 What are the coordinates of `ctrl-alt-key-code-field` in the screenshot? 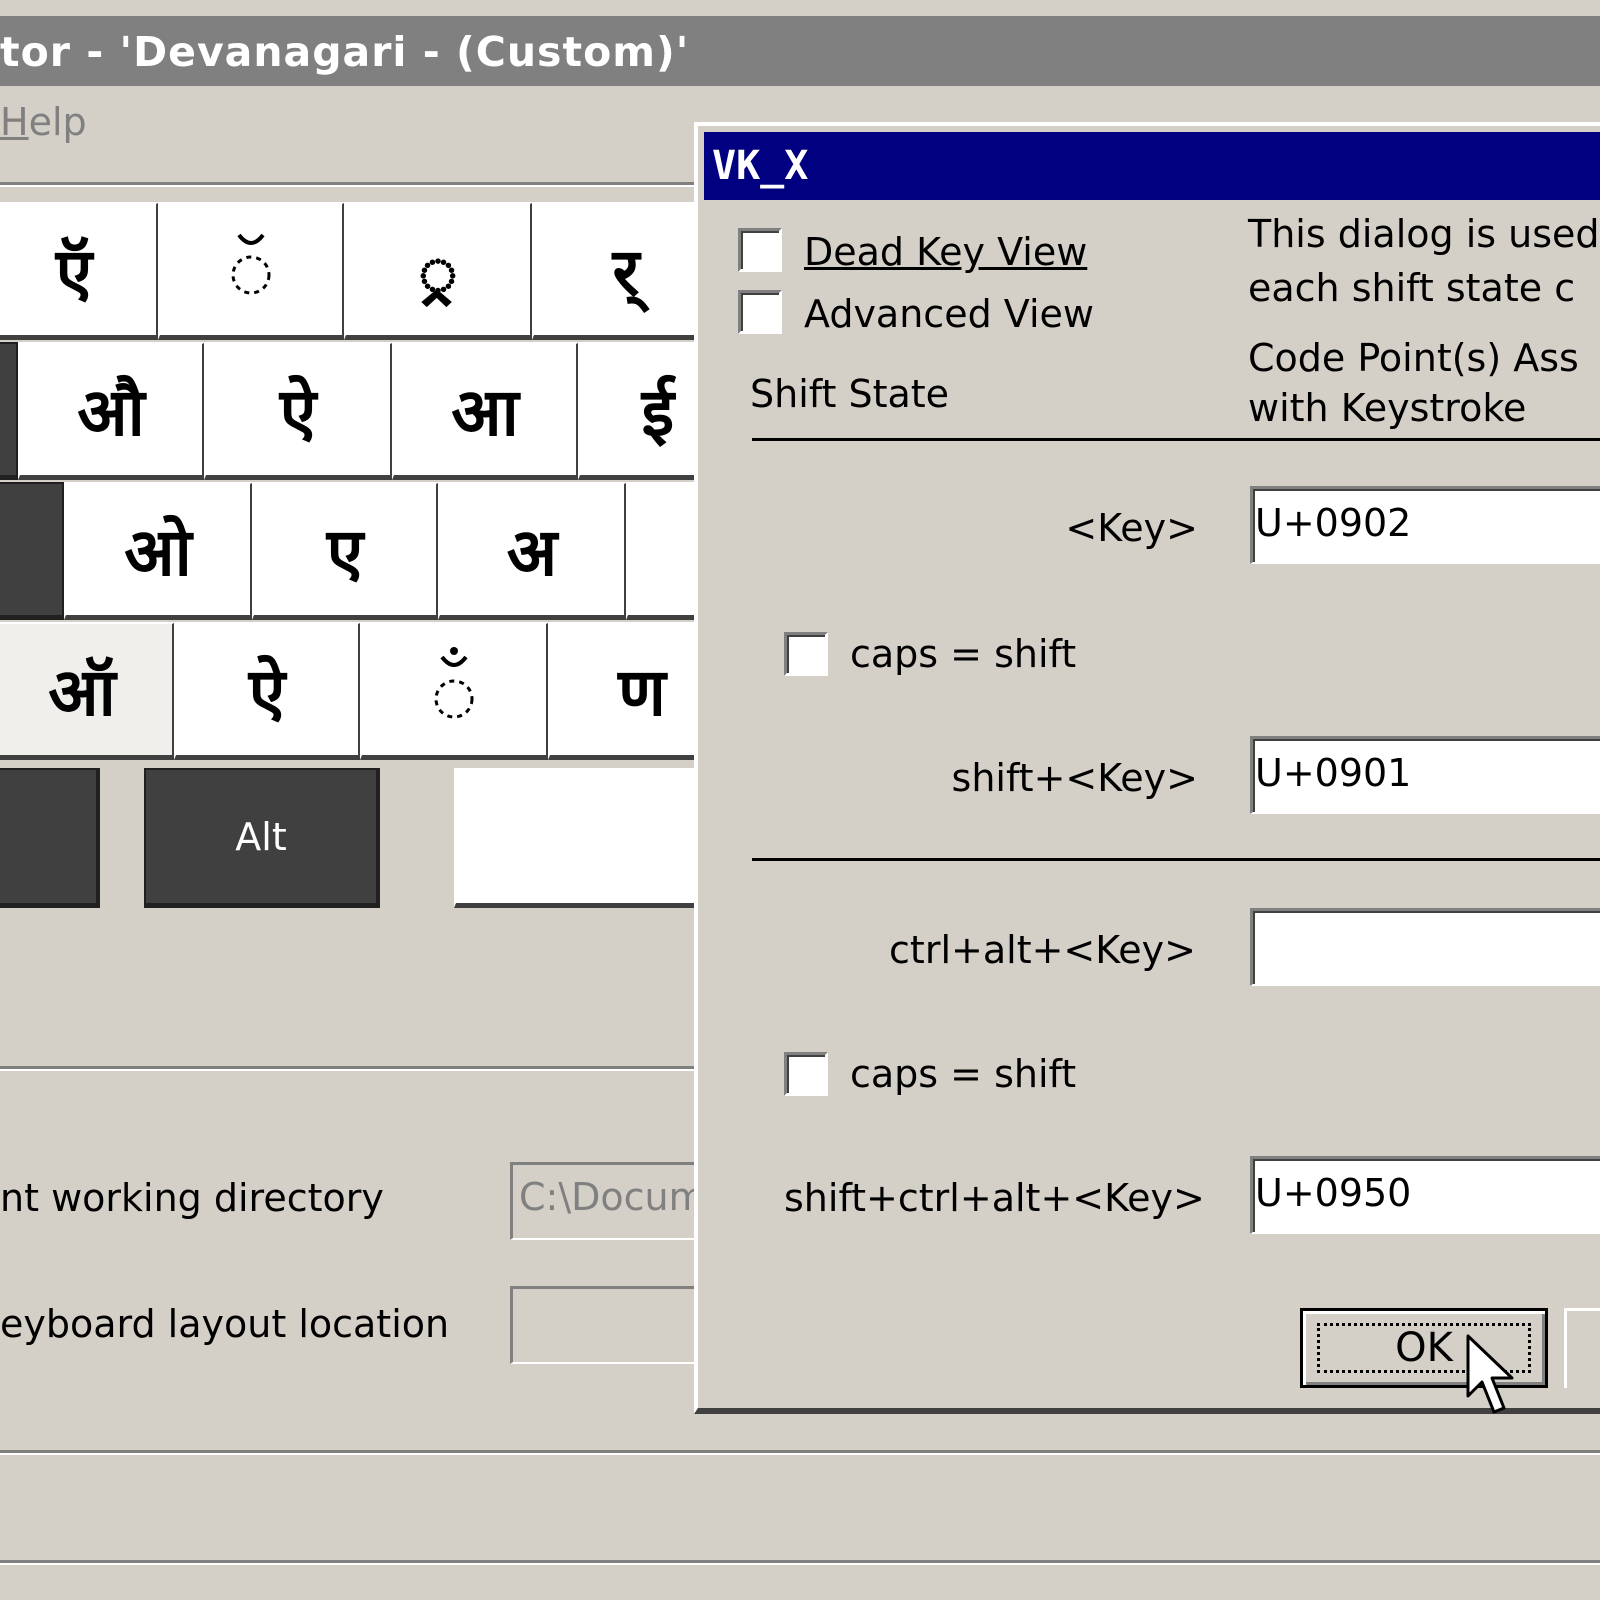 It's located at (1425, 947).